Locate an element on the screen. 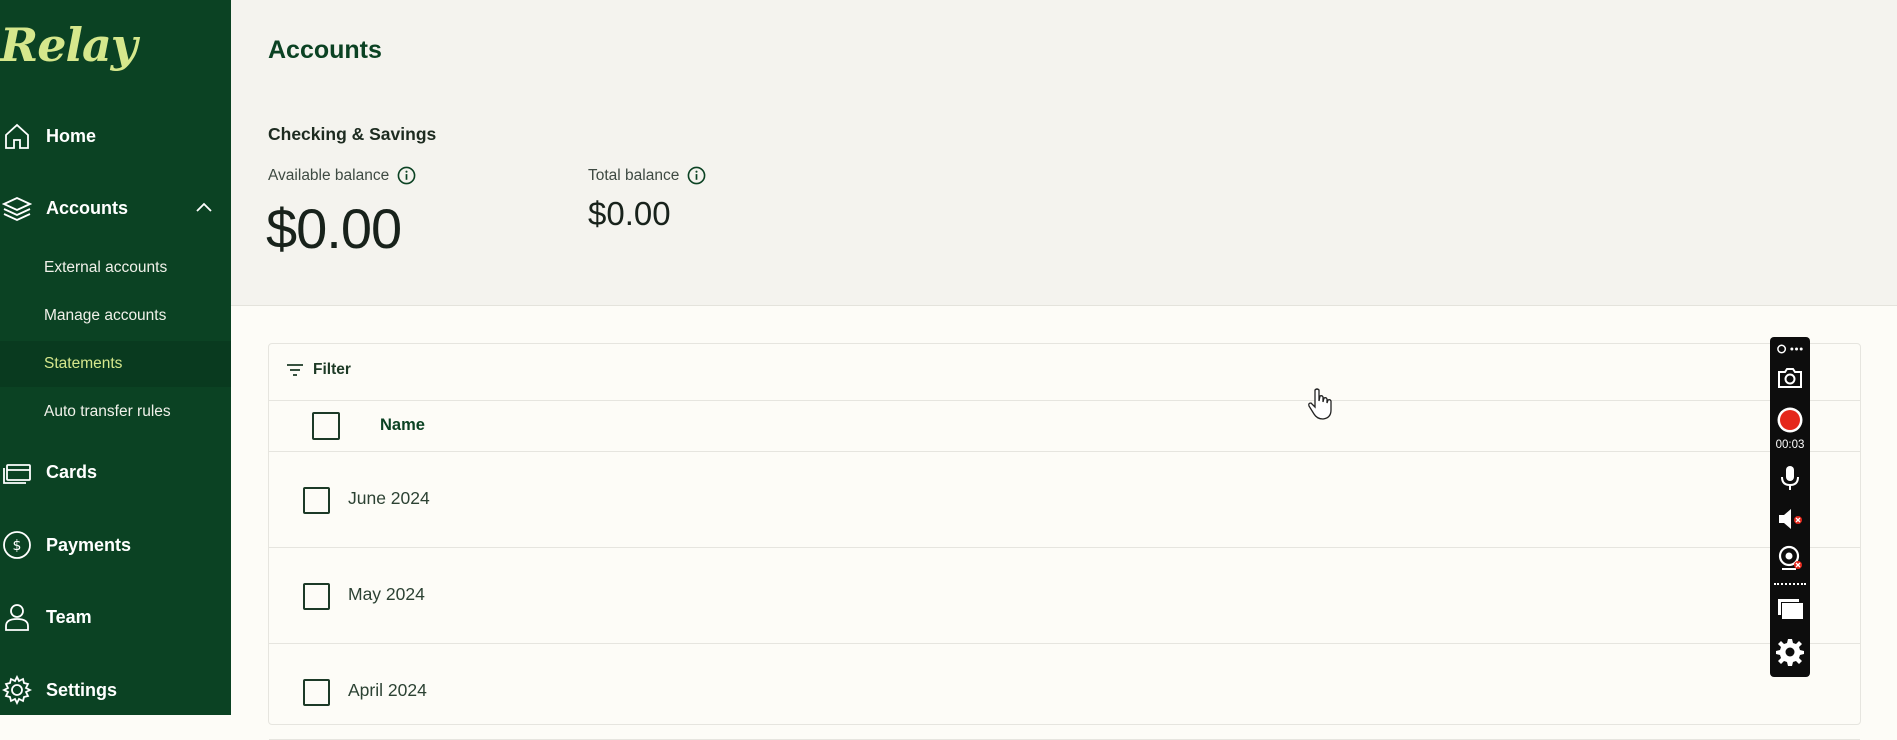 This screenshot has height=740, width=1897. sidebar-subitem-auto-transfer-rules: Auto transfer rules is located at coordinates (115, 412).